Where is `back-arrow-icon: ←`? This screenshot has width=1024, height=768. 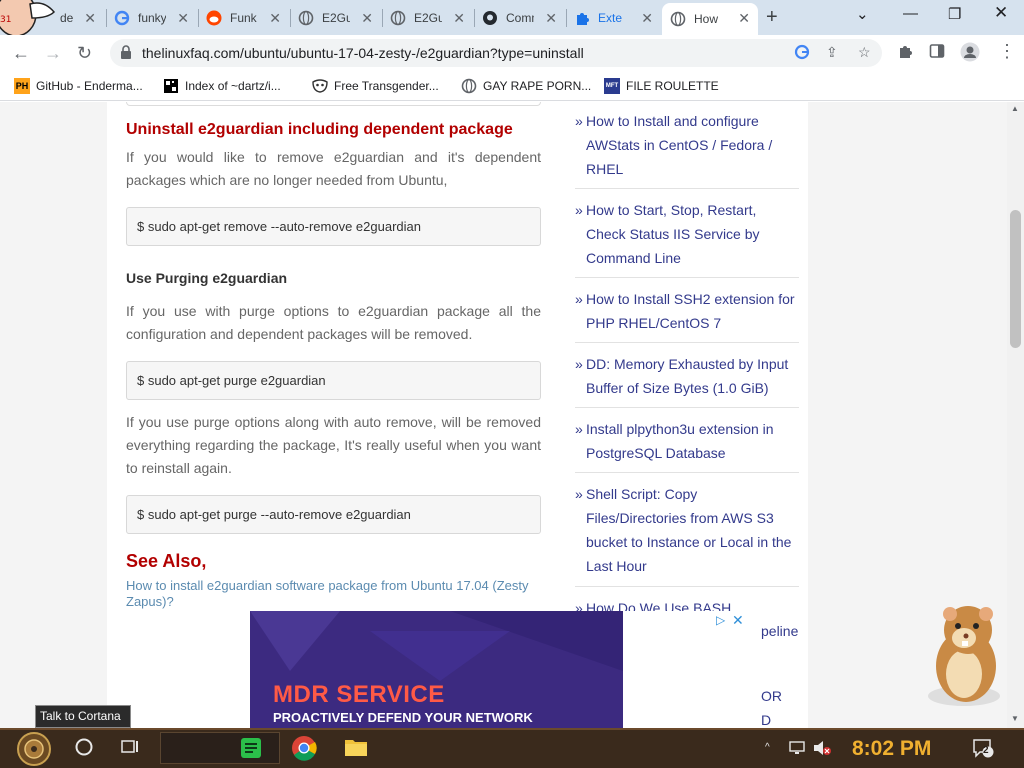 back-arrow-icon: ← is located at coordinates (21, 53).